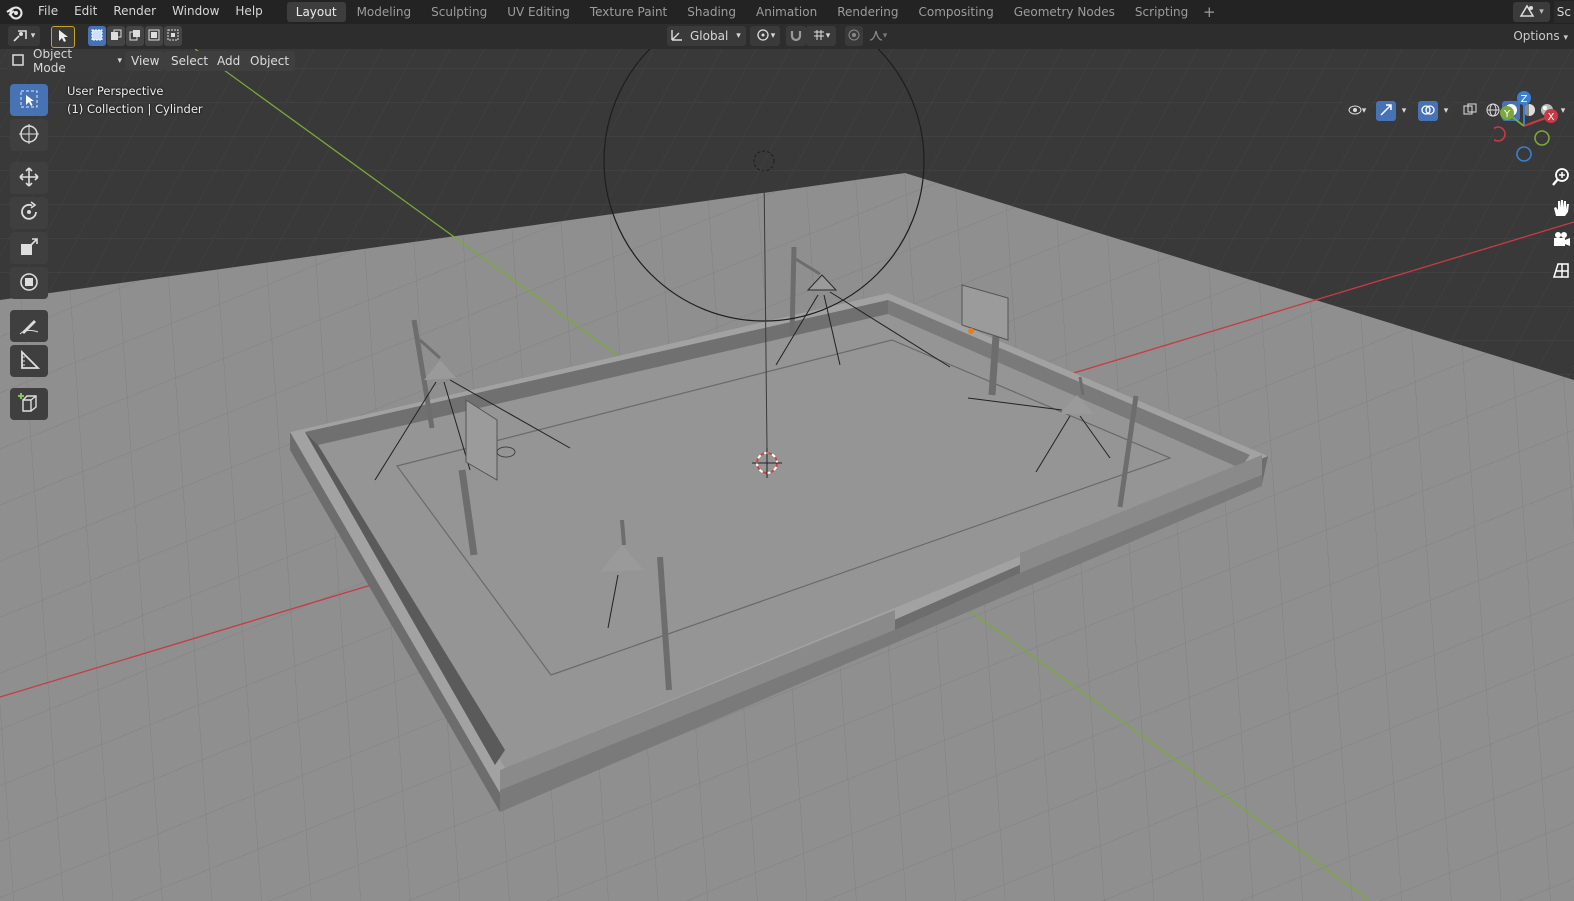 Image resolution: width=1574 pixels, height=901 pixels. Describe the element at coordinates (538, 12) in the screenshot. I see `tab-uv-editing: UV Editing` at that location.